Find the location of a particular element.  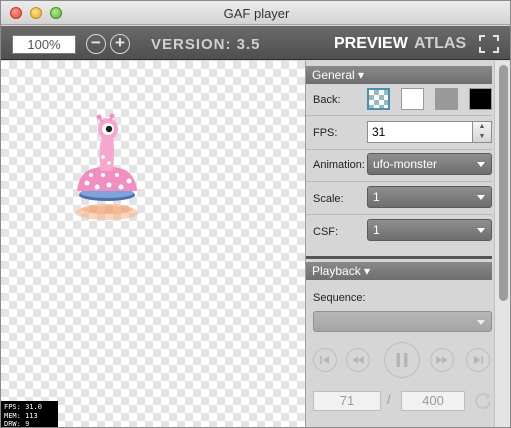

current-frame-field: 71 is located at coordinates (347, 401).